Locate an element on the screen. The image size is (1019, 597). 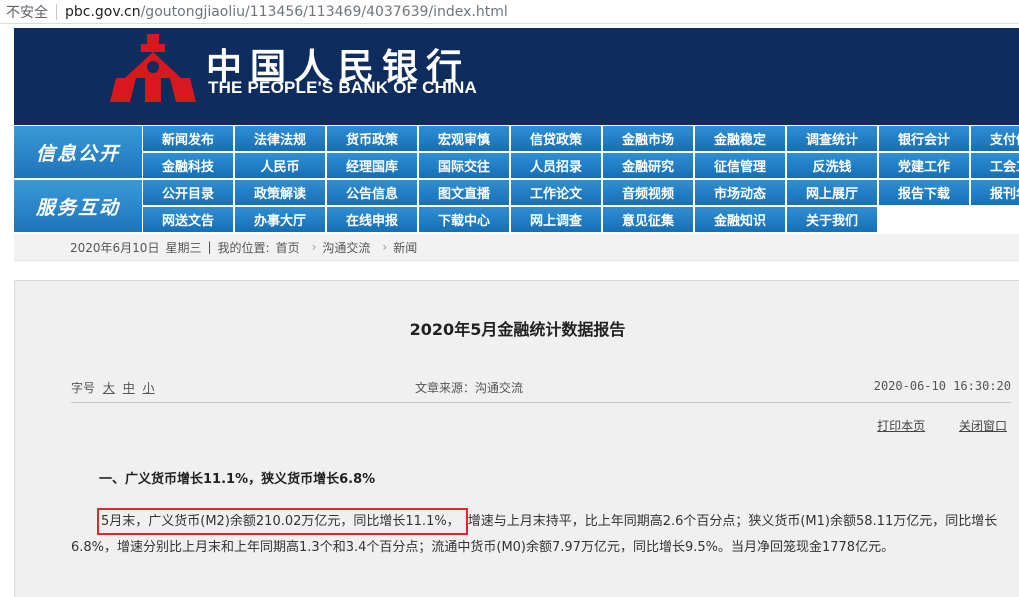
close-window-link: 关闭窗口 is located at coordinates (983, 426).